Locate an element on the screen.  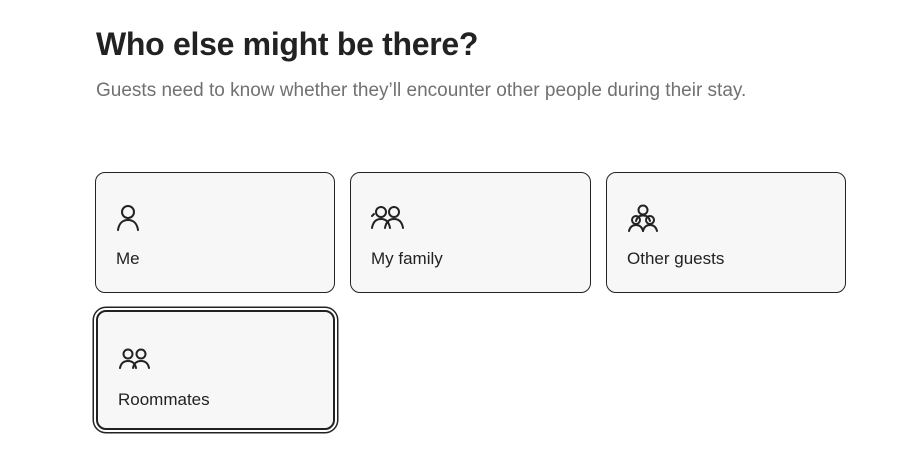
option-label-my-family: My family is located at coordinates (407, 258).